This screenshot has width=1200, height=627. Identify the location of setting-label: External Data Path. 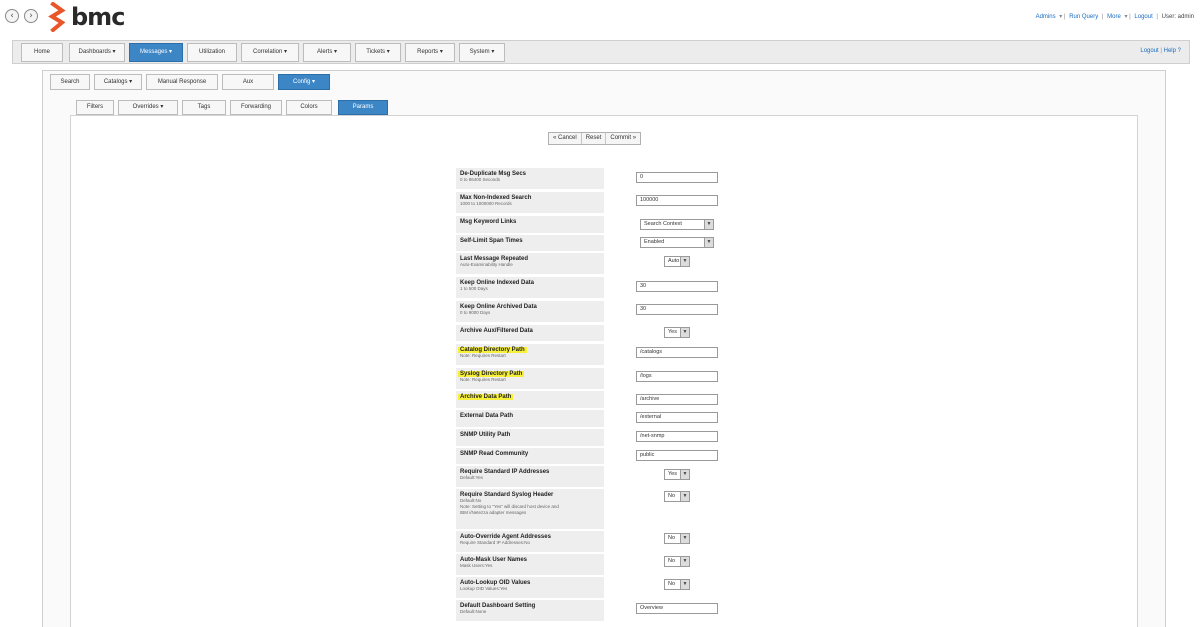
(487, 416).